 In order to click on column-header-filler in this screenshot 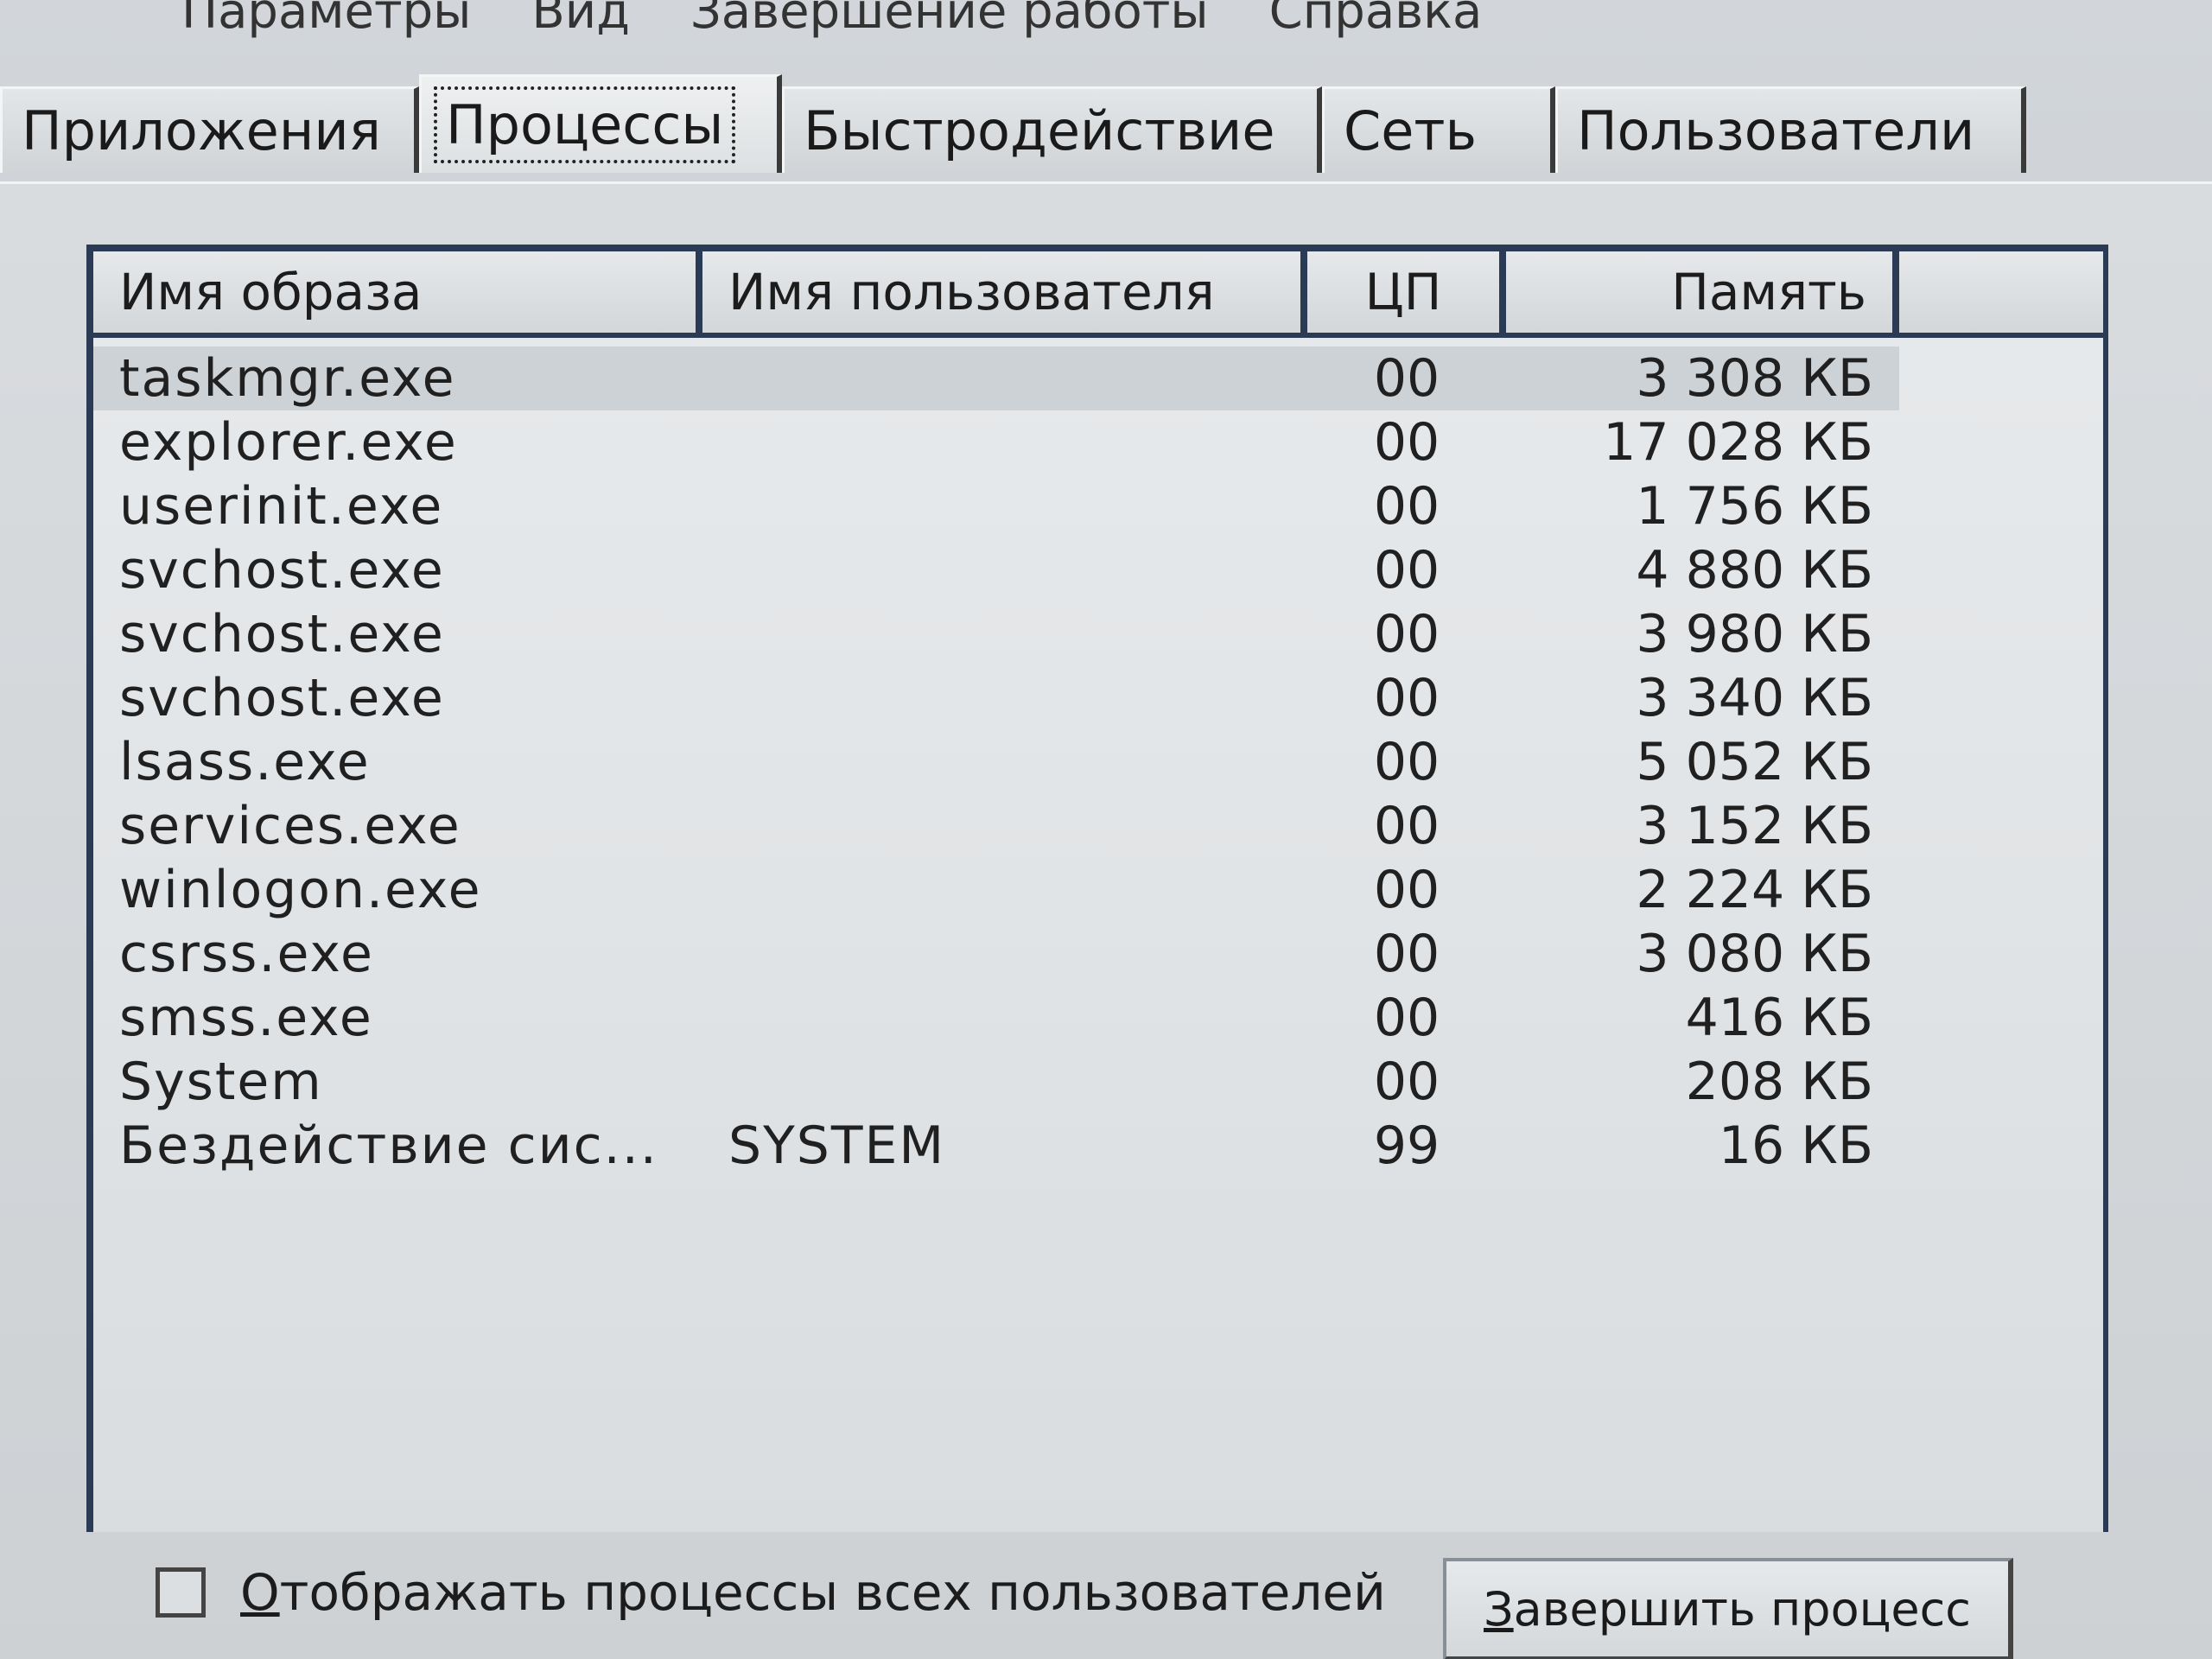, I will do `click(2001, 292)`.